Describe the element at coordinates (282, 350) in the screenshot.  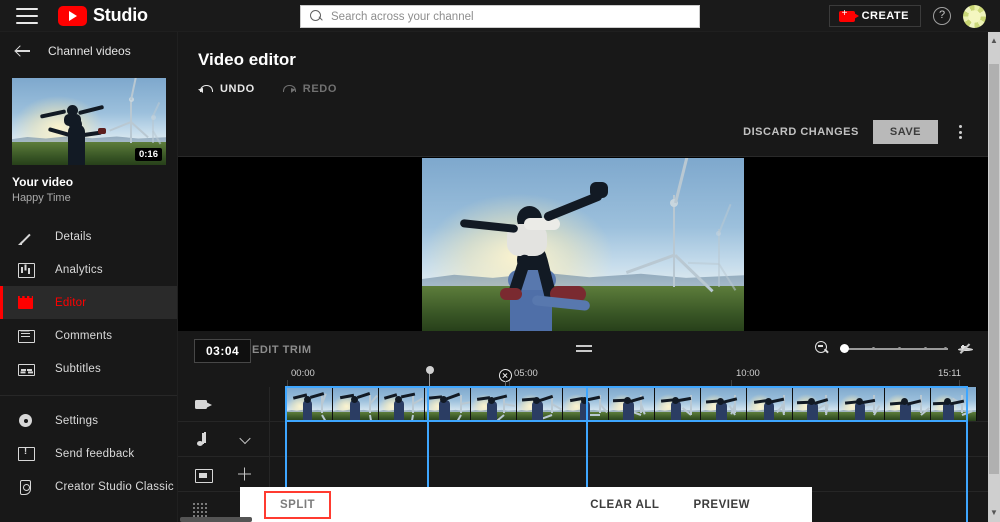
I see `edit-trim-button: EDIT TRIM` at that location.